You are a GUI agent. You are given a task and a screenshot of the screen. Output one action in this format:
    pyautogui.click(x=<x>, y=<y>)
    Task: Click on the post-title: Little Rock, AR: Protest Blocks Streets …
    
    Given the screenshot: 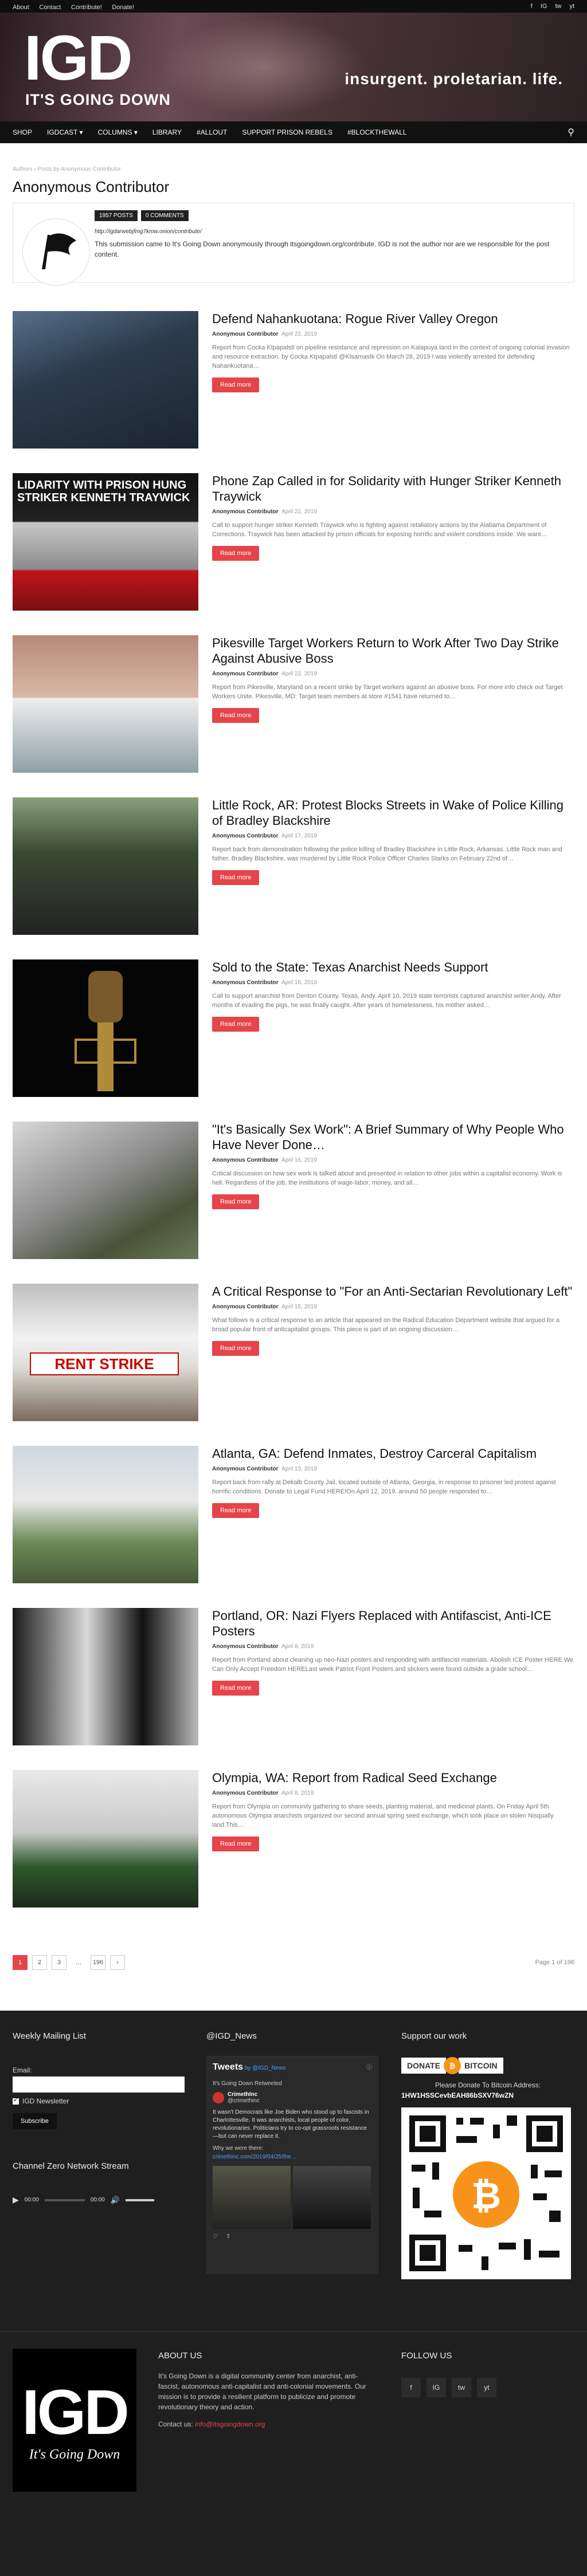 What is the action you would take?
    pyautogui.click(x=393, y=812)
    